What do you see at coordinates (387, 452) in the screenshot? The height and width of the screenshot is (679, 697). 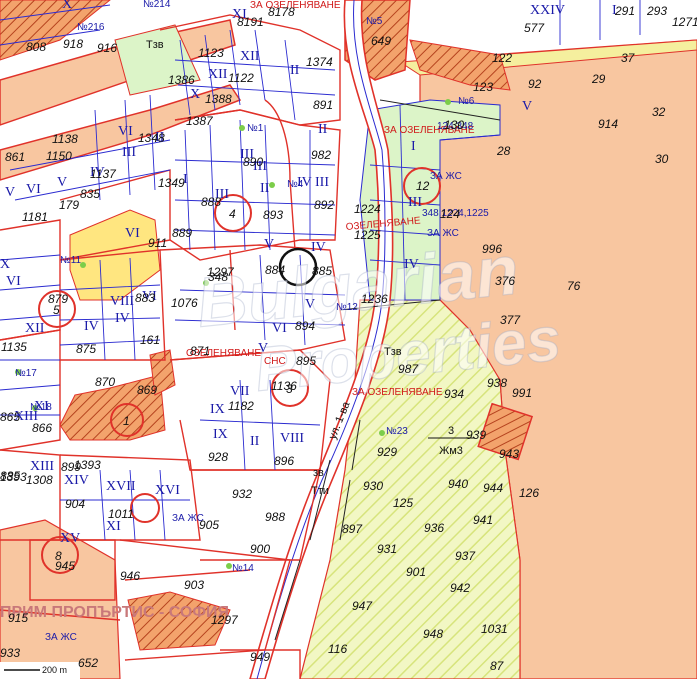 I see `parcel-number: 929` at bounding box center [387, 452].